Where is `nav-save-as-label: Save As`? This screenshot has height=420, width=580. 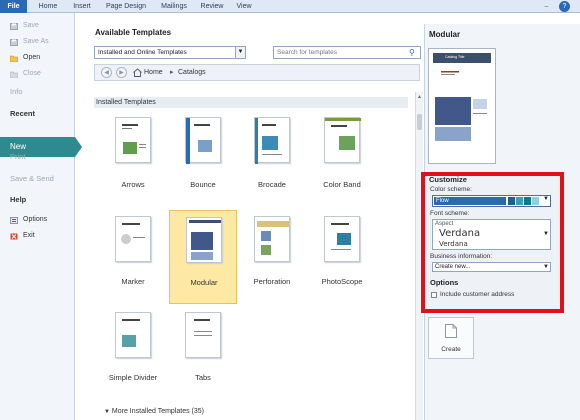 nav-save-as-label: Save As is located at coordinates (36, 41).